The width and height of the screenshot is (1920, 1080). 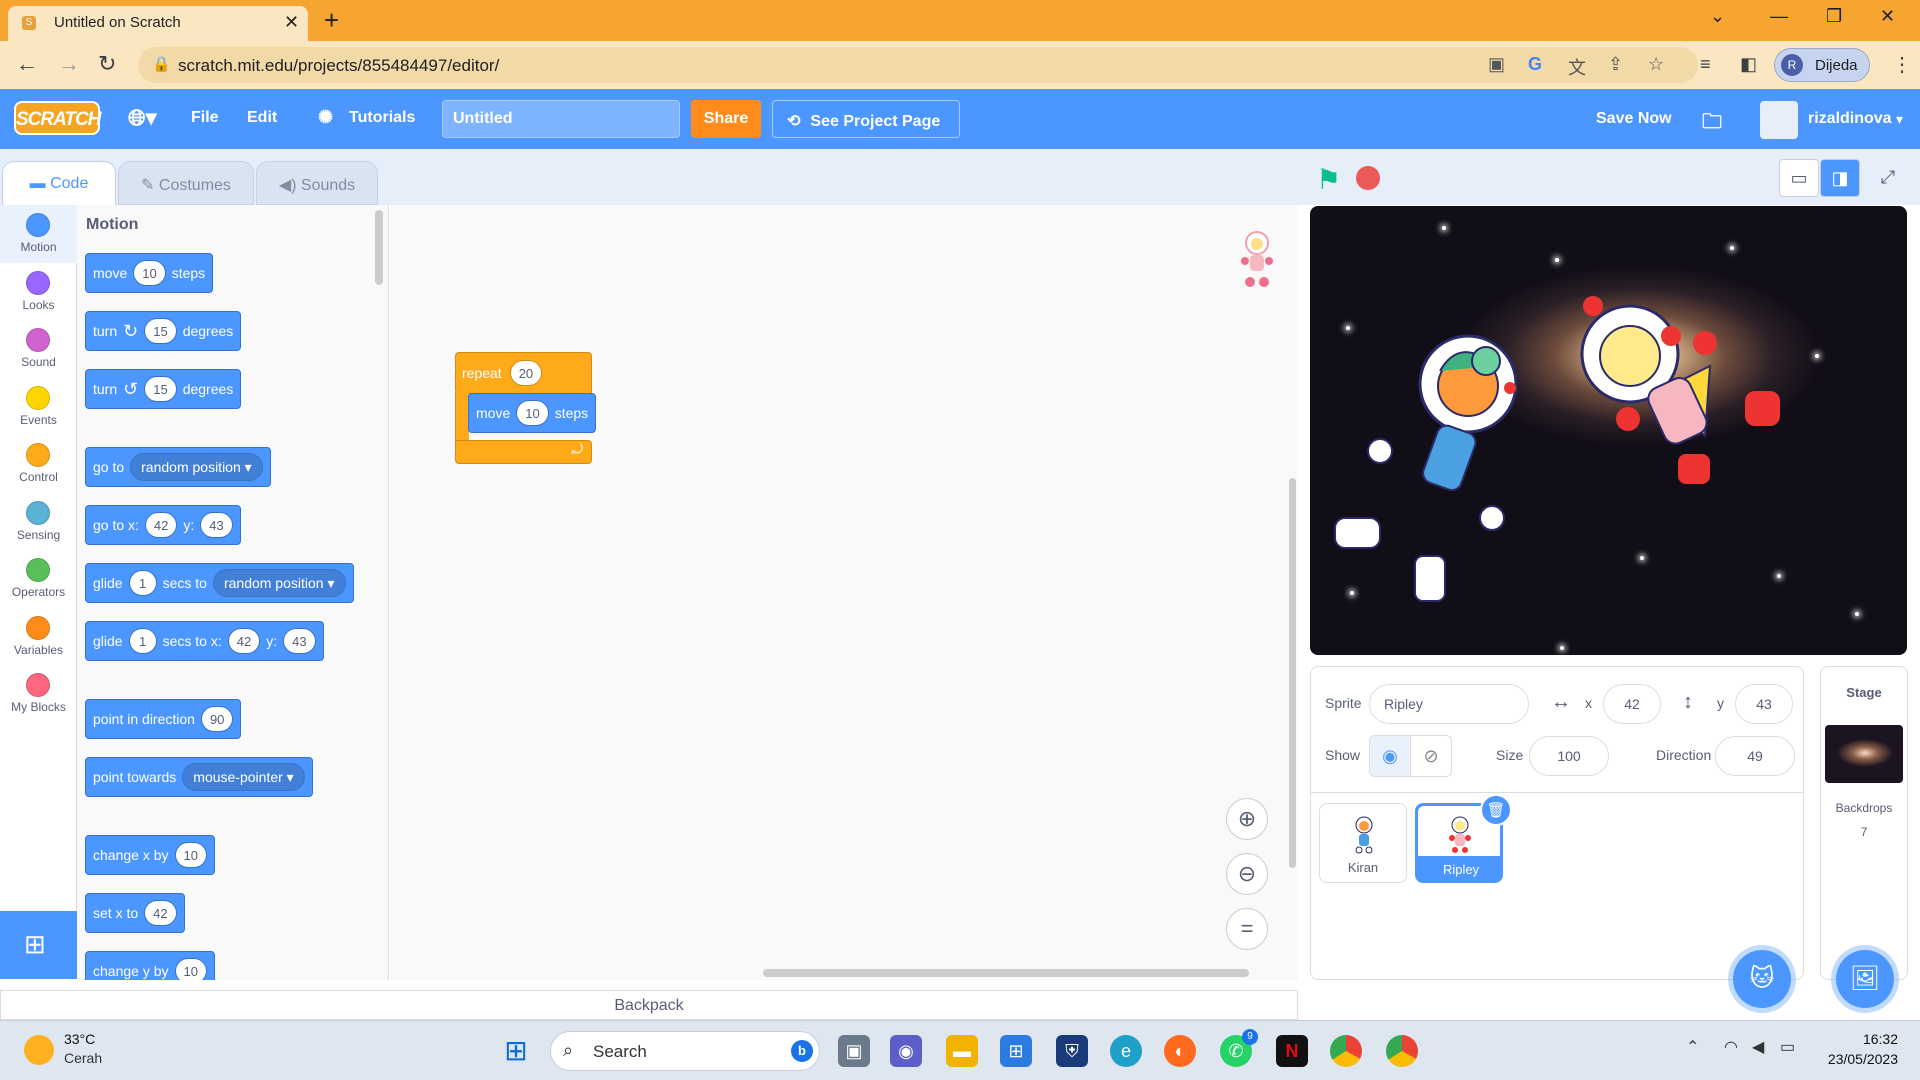 What do you see at coordinates (1799, 178) in the screenshot?
I see `small-stage-button: ▭` at bounding box center [1799, 178].